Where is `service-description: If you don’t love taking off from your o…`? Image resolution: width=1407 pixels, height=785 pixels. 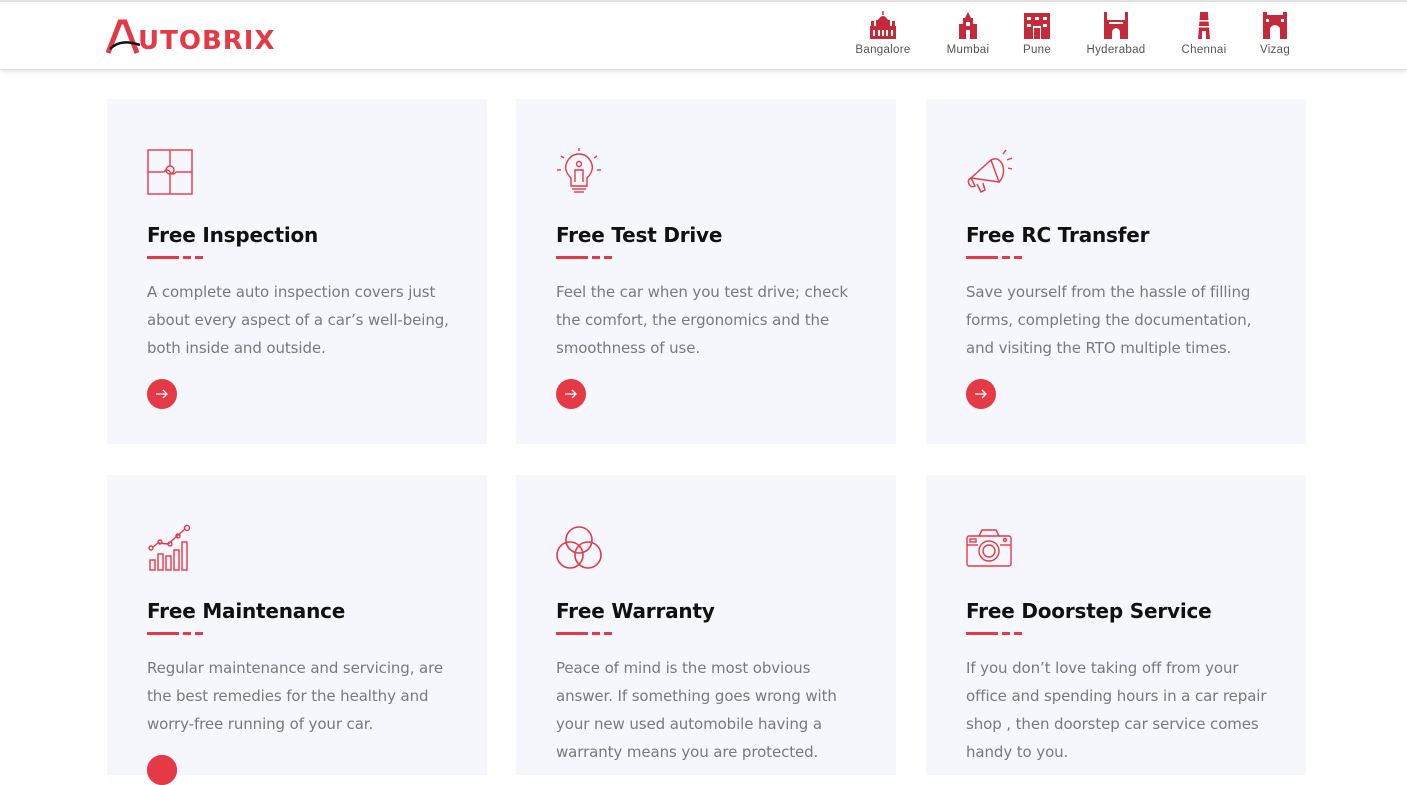
service-description: If you don’t love taking off from your o… is located at coordinates (1116, 710).